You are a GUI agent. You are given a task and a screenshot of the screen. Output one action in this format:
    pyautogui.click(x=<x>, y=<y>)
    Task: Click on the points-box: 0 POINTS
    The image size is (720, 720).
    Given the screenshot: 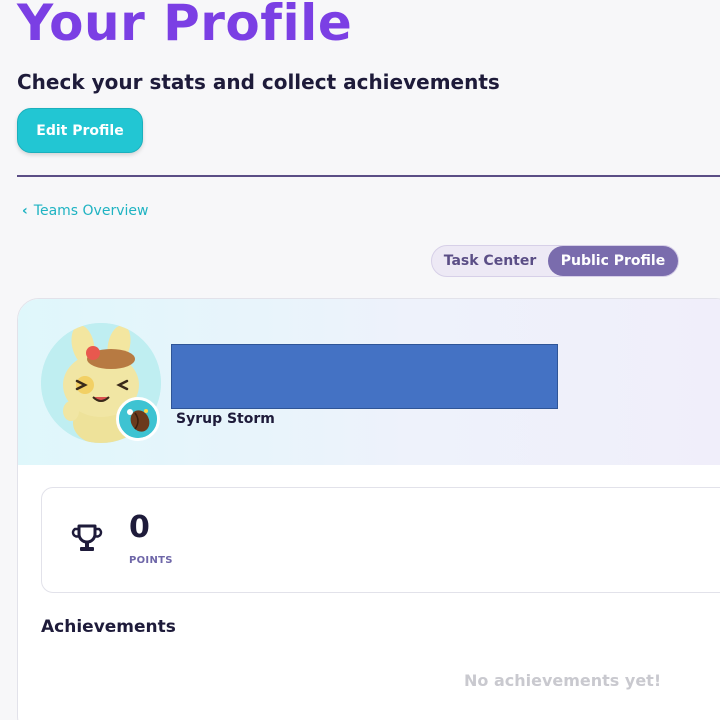 What is the action you would take?
    pyautogui.click(x=380, y=540)
    